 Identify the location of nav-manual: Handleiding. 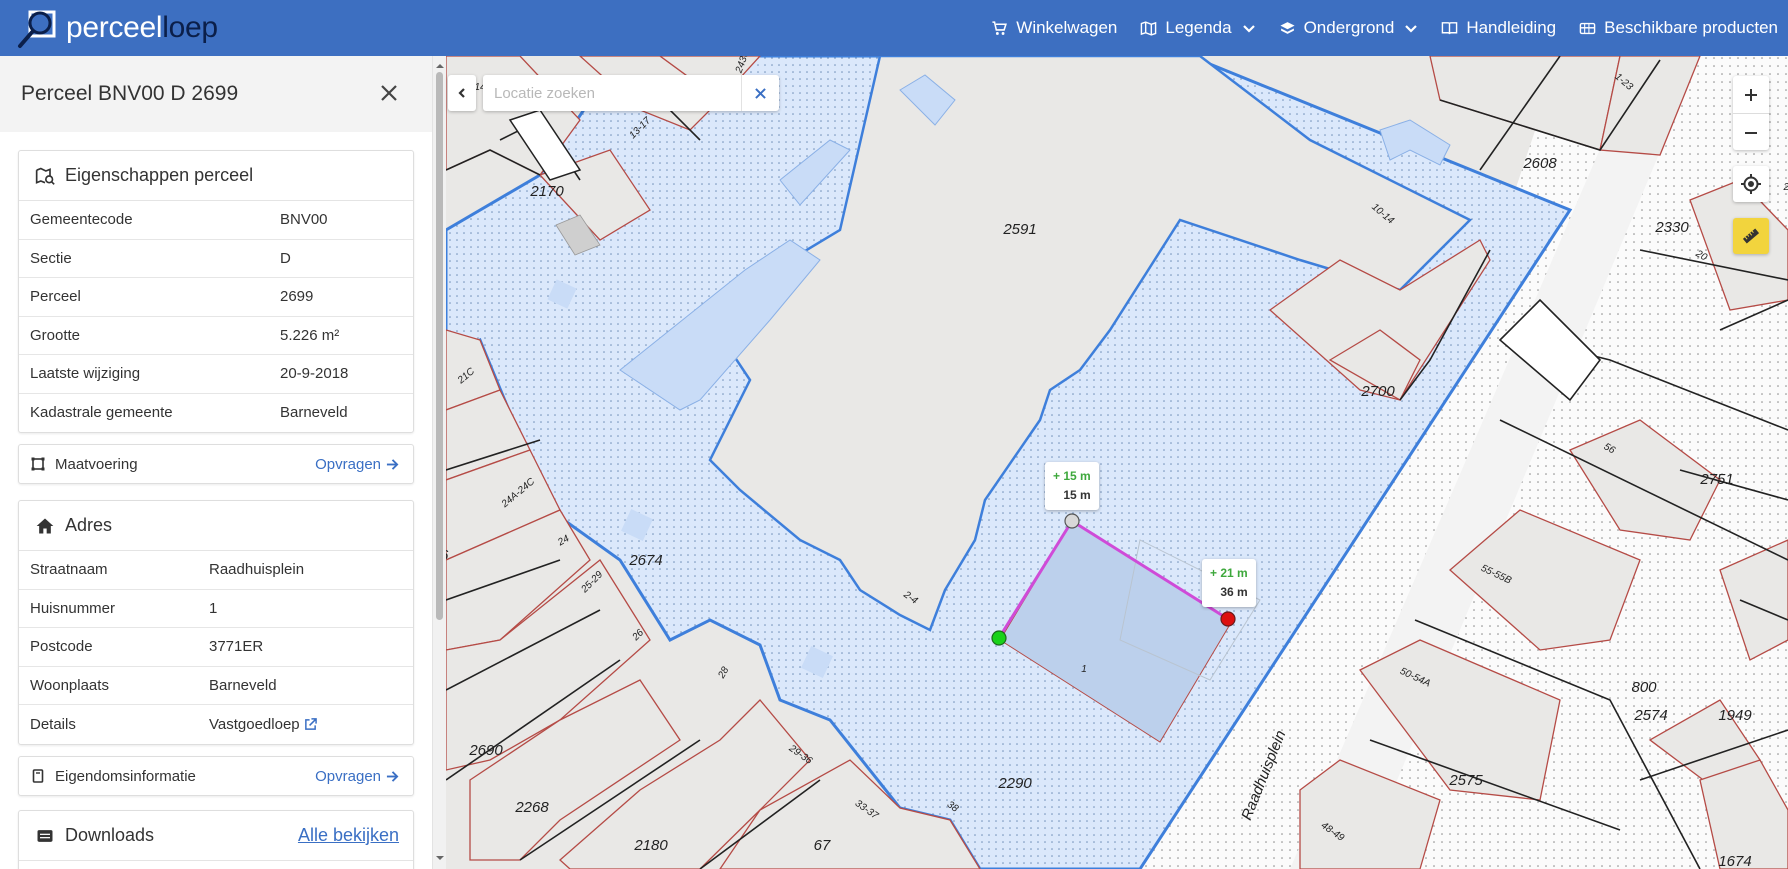
(1498, 28).